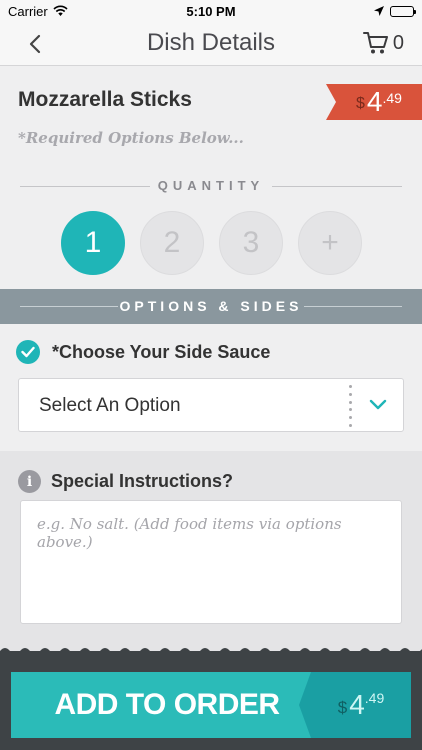 This screenshot has width=422, height=750. Describe the element at coordinates (403, 11) in the screenshot. I see `battery-icon` at that location.